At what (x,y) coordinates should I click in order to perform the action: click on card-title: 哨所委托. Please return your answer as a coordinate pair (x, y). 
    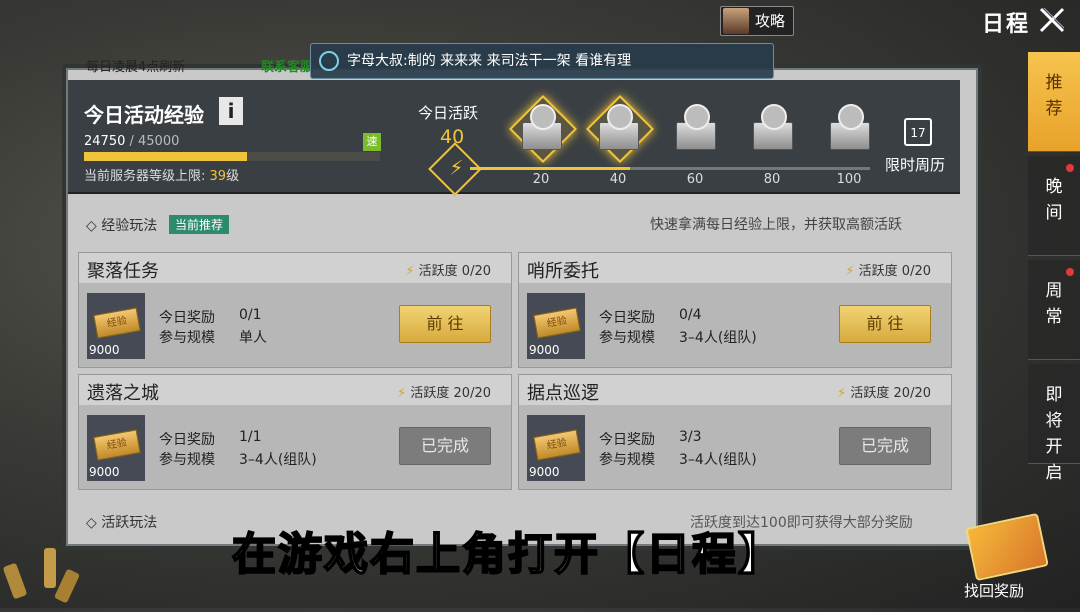
    Looking at the image, I should click on (563, 271).